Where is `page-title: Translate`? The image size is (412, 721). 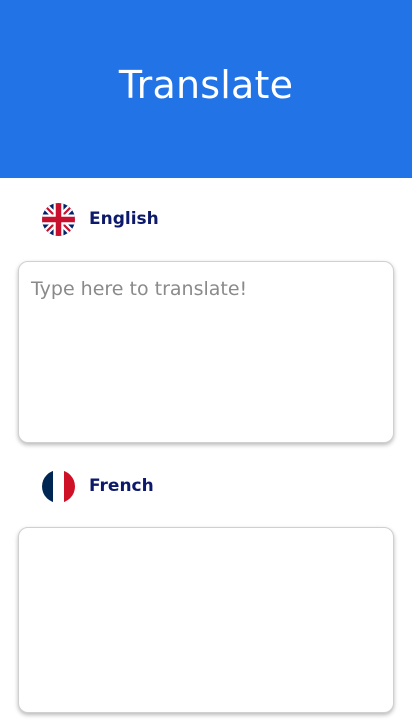
page-title: Translate is located at coordinates (206, 85).